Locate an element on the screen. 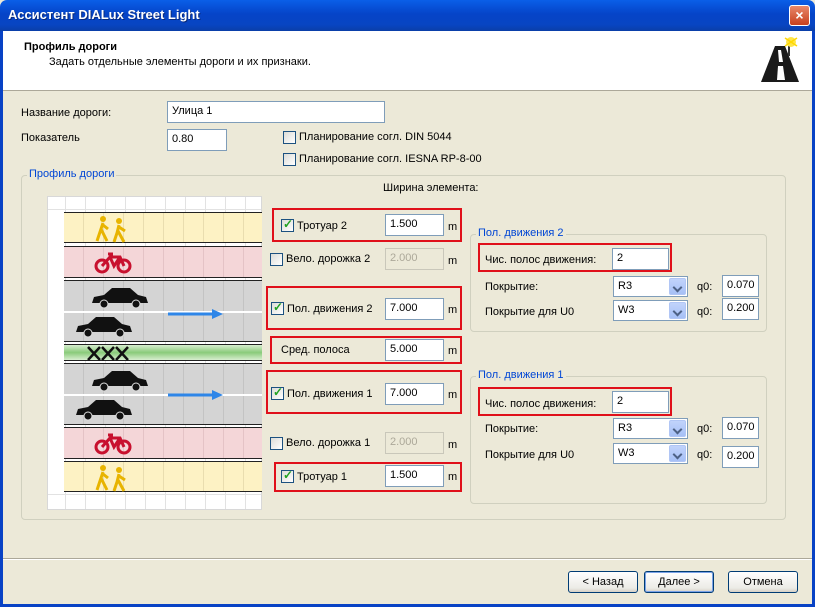  median-strip is located at coordinates (163, 352).